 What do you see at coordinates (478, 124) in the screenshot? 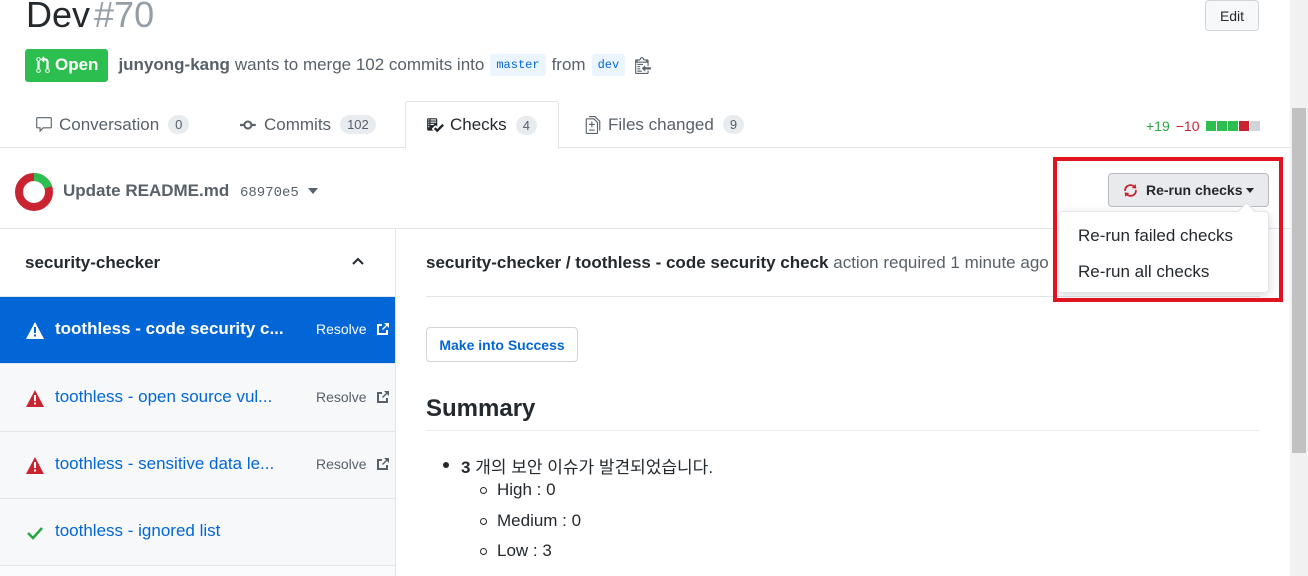
I see `tab-label: Checks` at bounding box center [478, 124].